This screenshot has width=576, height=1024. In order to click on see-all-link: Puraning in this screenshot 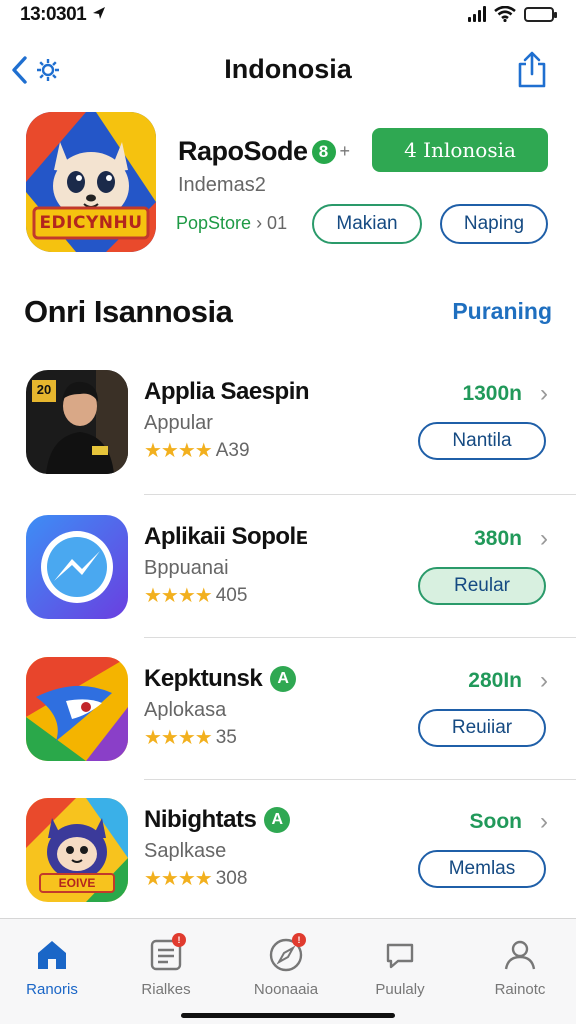, I will do `click(502, 311)`.